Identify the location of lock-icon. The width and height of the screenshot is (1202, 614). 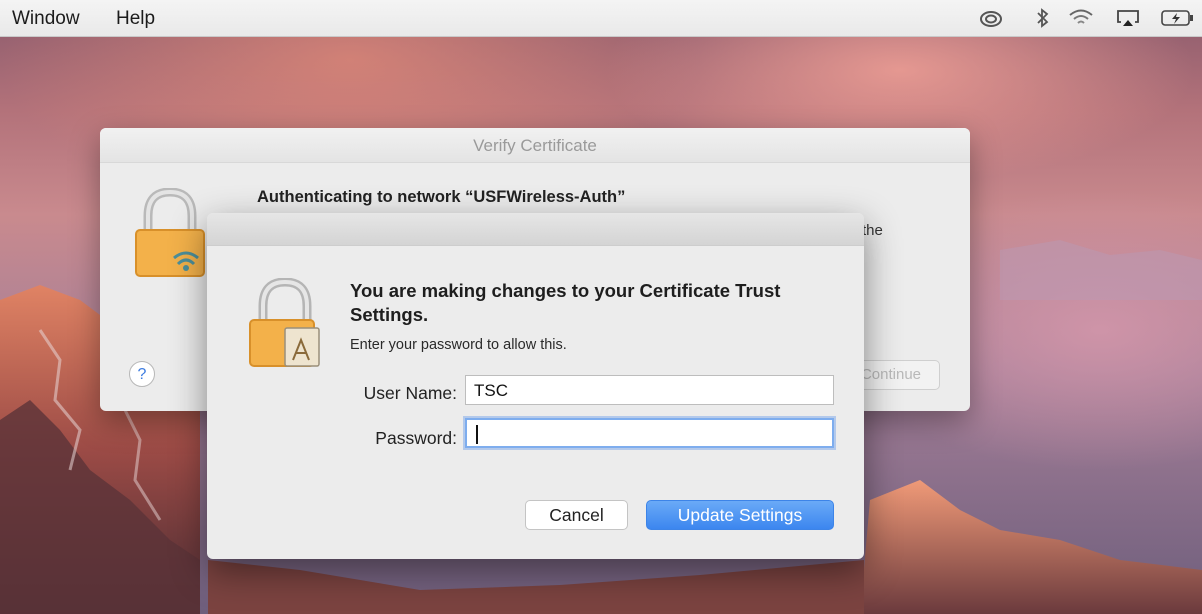
(286, 326).